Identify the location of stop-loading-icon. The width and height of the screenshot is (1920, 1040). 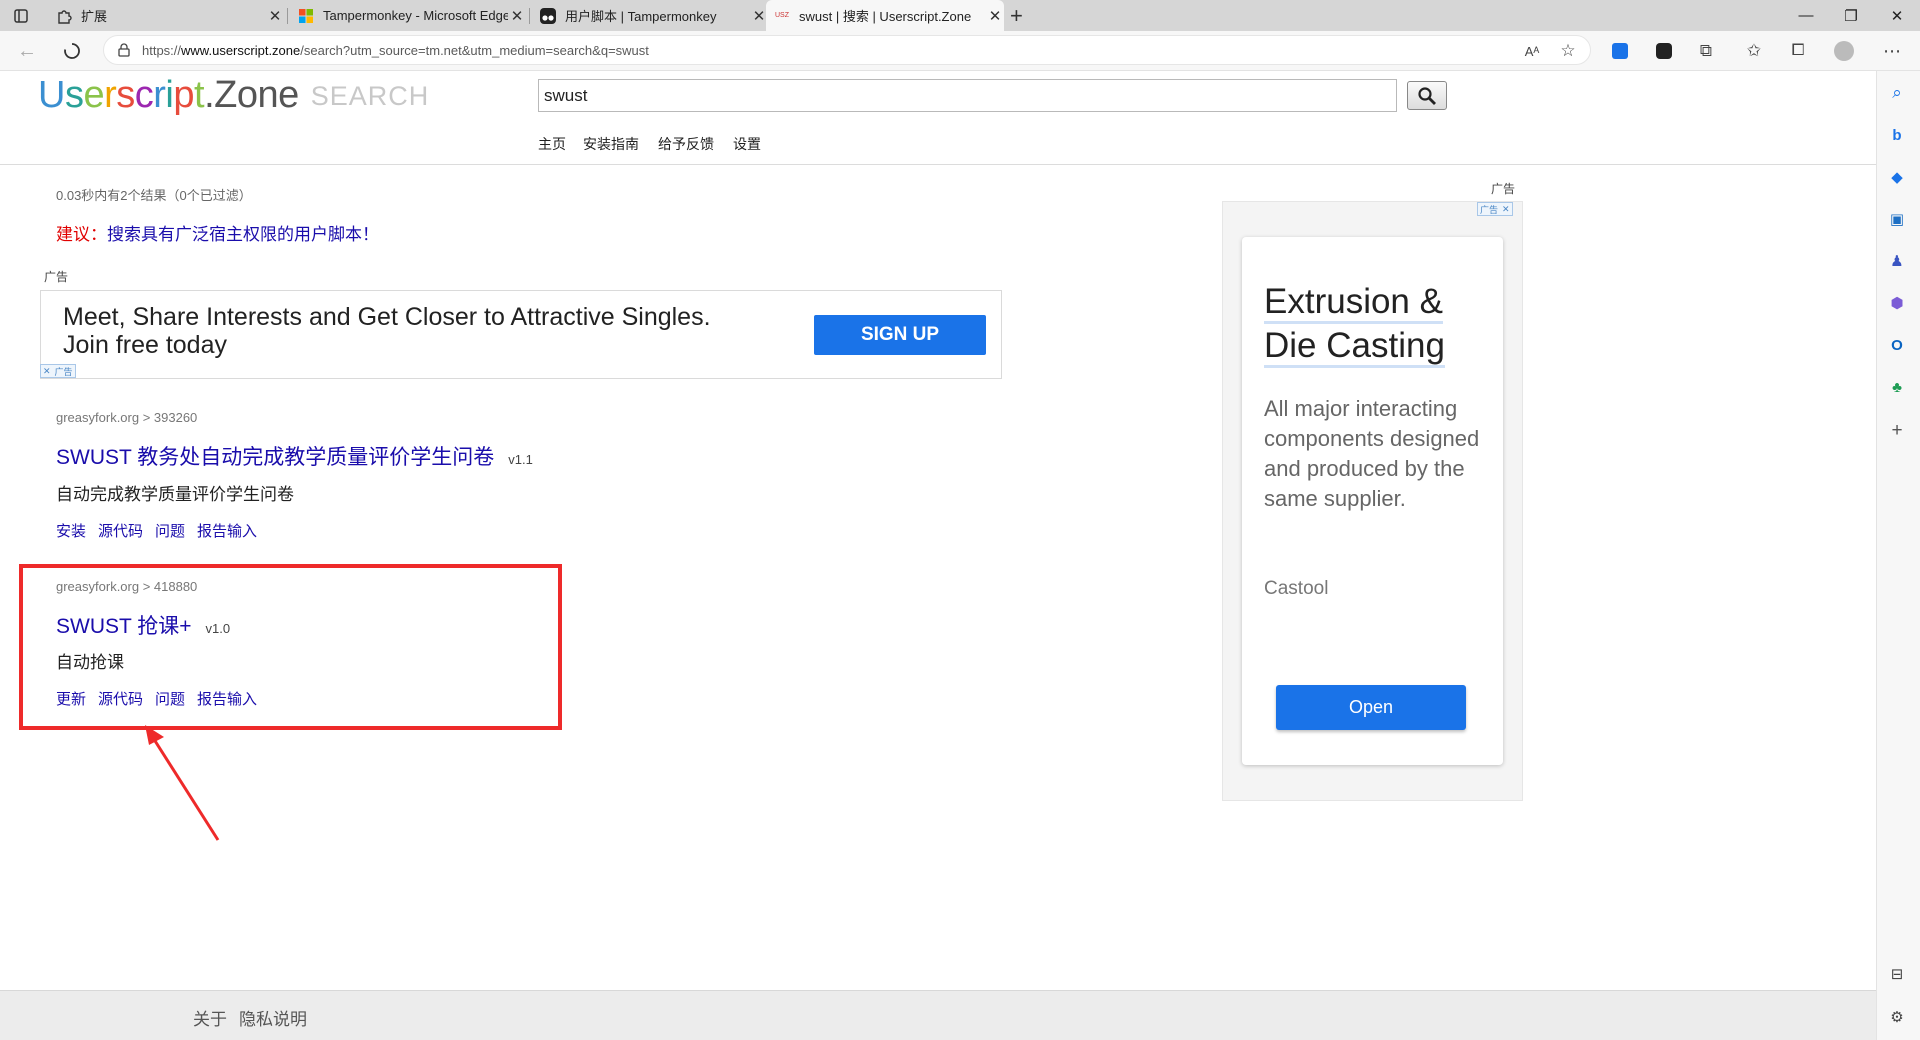
(72, 51).